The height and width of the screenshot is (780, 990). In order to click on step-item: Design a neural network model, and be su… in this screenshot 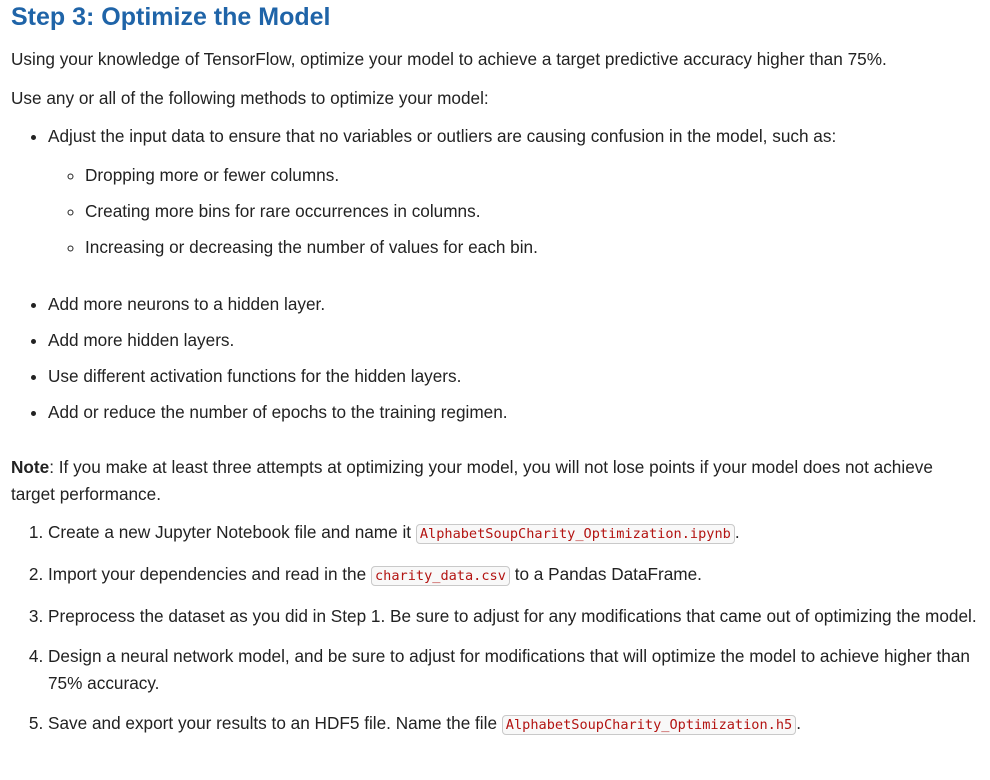, I will do `click(513, 670)`.